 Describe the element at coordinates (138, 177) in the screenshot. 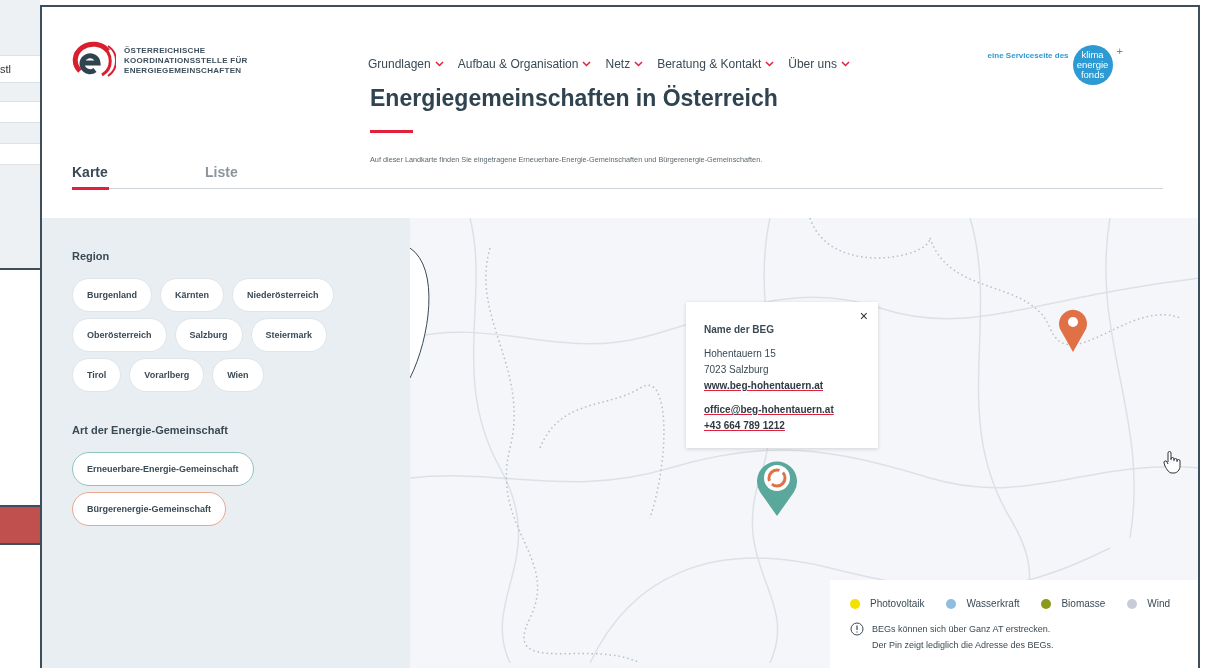

I see `tab: Karte` at that location.